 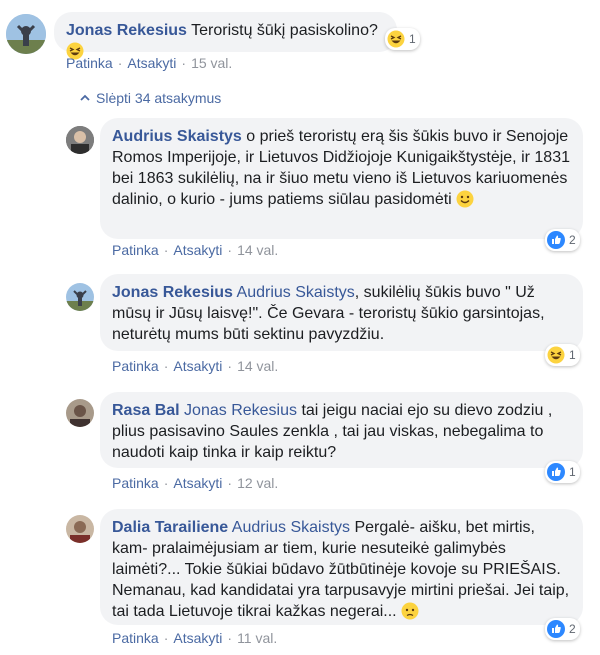 What do you see at coordinates (159, 98) in the screenshot?
I see `hide-replies-label: Slėpti 34 atsakymus` at bounding box center [159, 98].